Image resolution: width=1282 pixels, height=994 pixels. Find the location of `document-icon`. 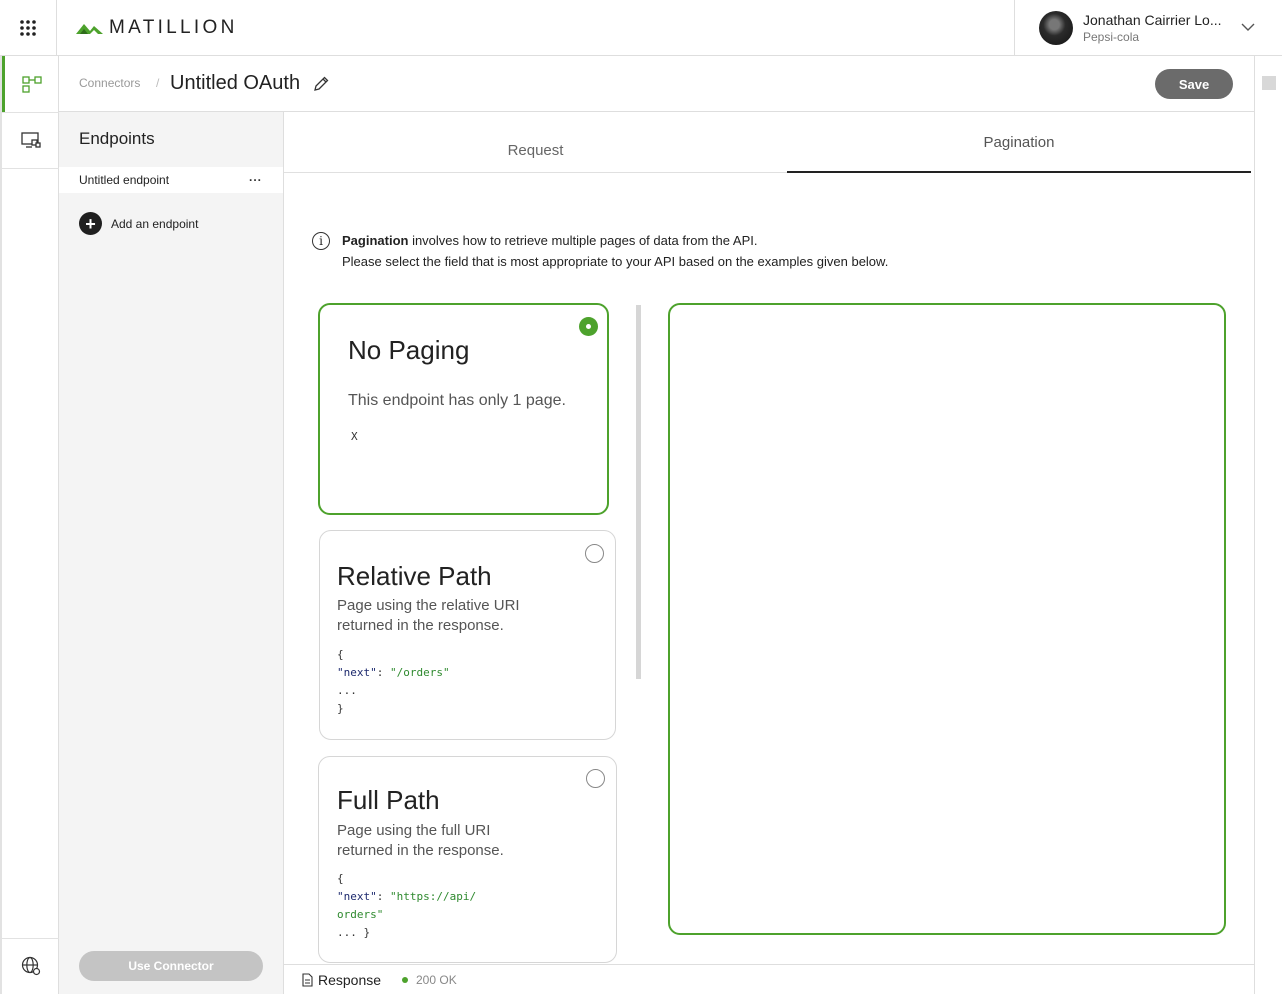

document-icon is located at coordinates (307, 980).